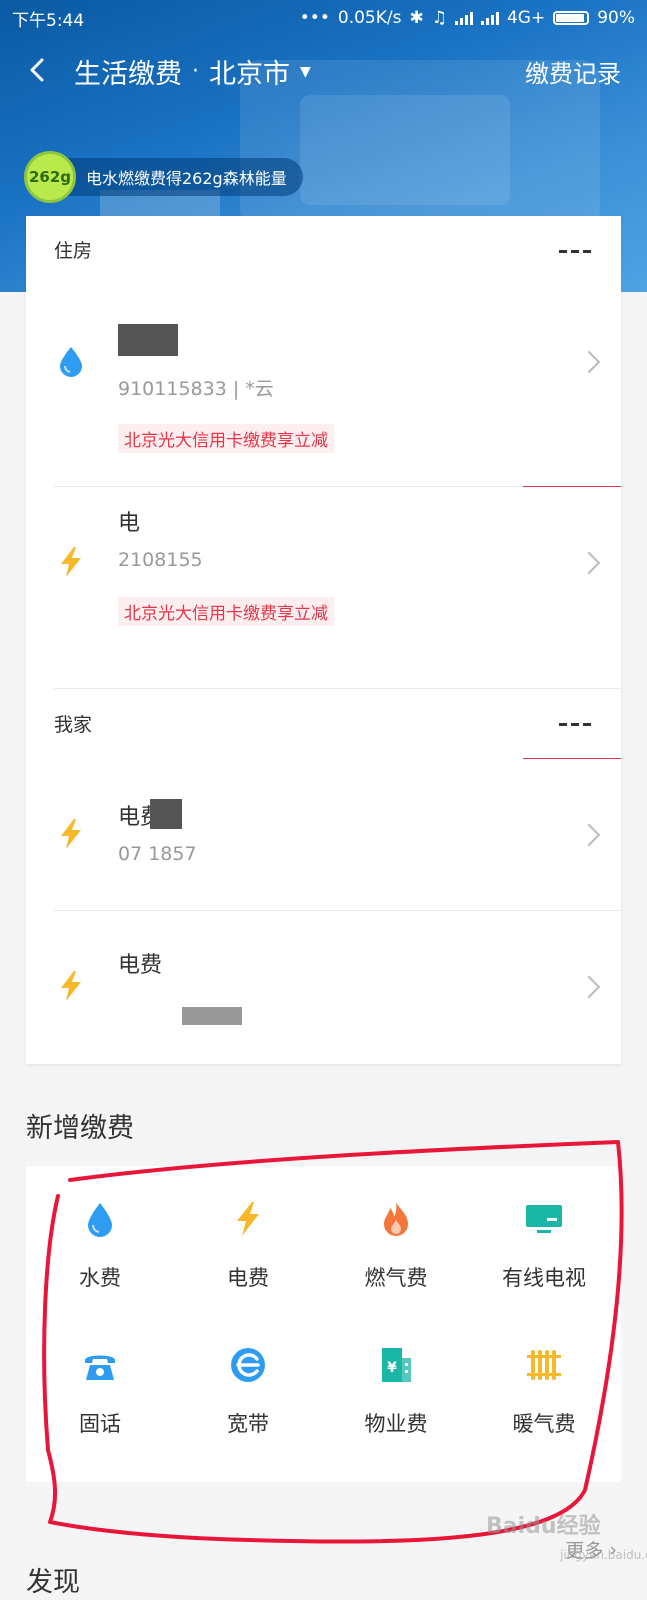  What do you see at coordinates (573, 71) in the screenshot?
I see `payment-record-button: 缴费记录` at bounding box center [573, 71].